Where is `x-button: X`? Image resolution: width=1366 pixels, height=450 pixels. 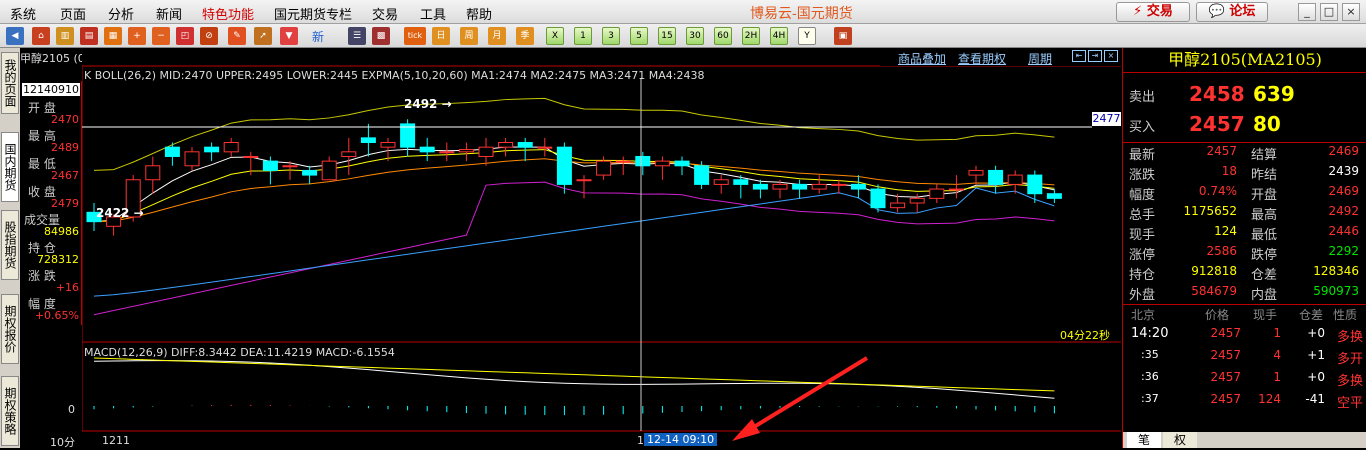
x-button: X is located at coordinates (555, 36).